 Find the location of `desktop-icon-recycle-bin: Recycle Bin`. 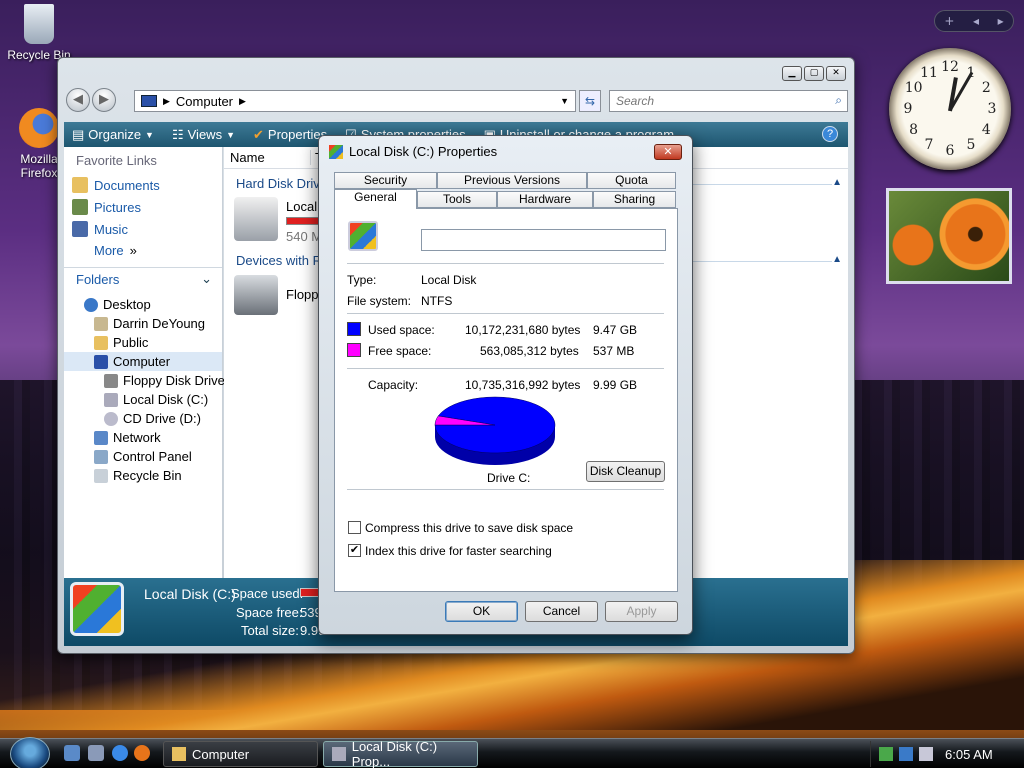

desktop-icon-recycle-bin: Recycle Bin is located at coordinates (39, 33).